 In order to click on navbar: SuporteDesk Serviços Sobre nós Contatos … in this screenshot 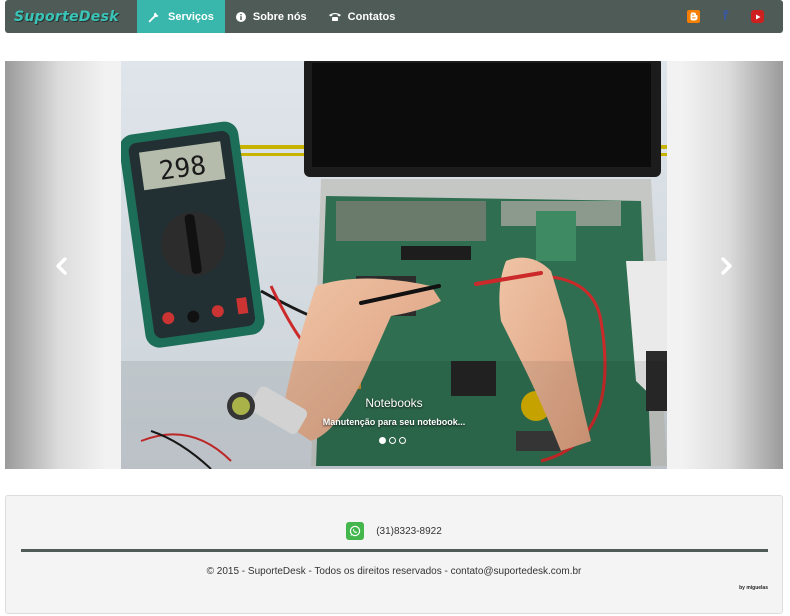, I will do `click(394, 16)`.